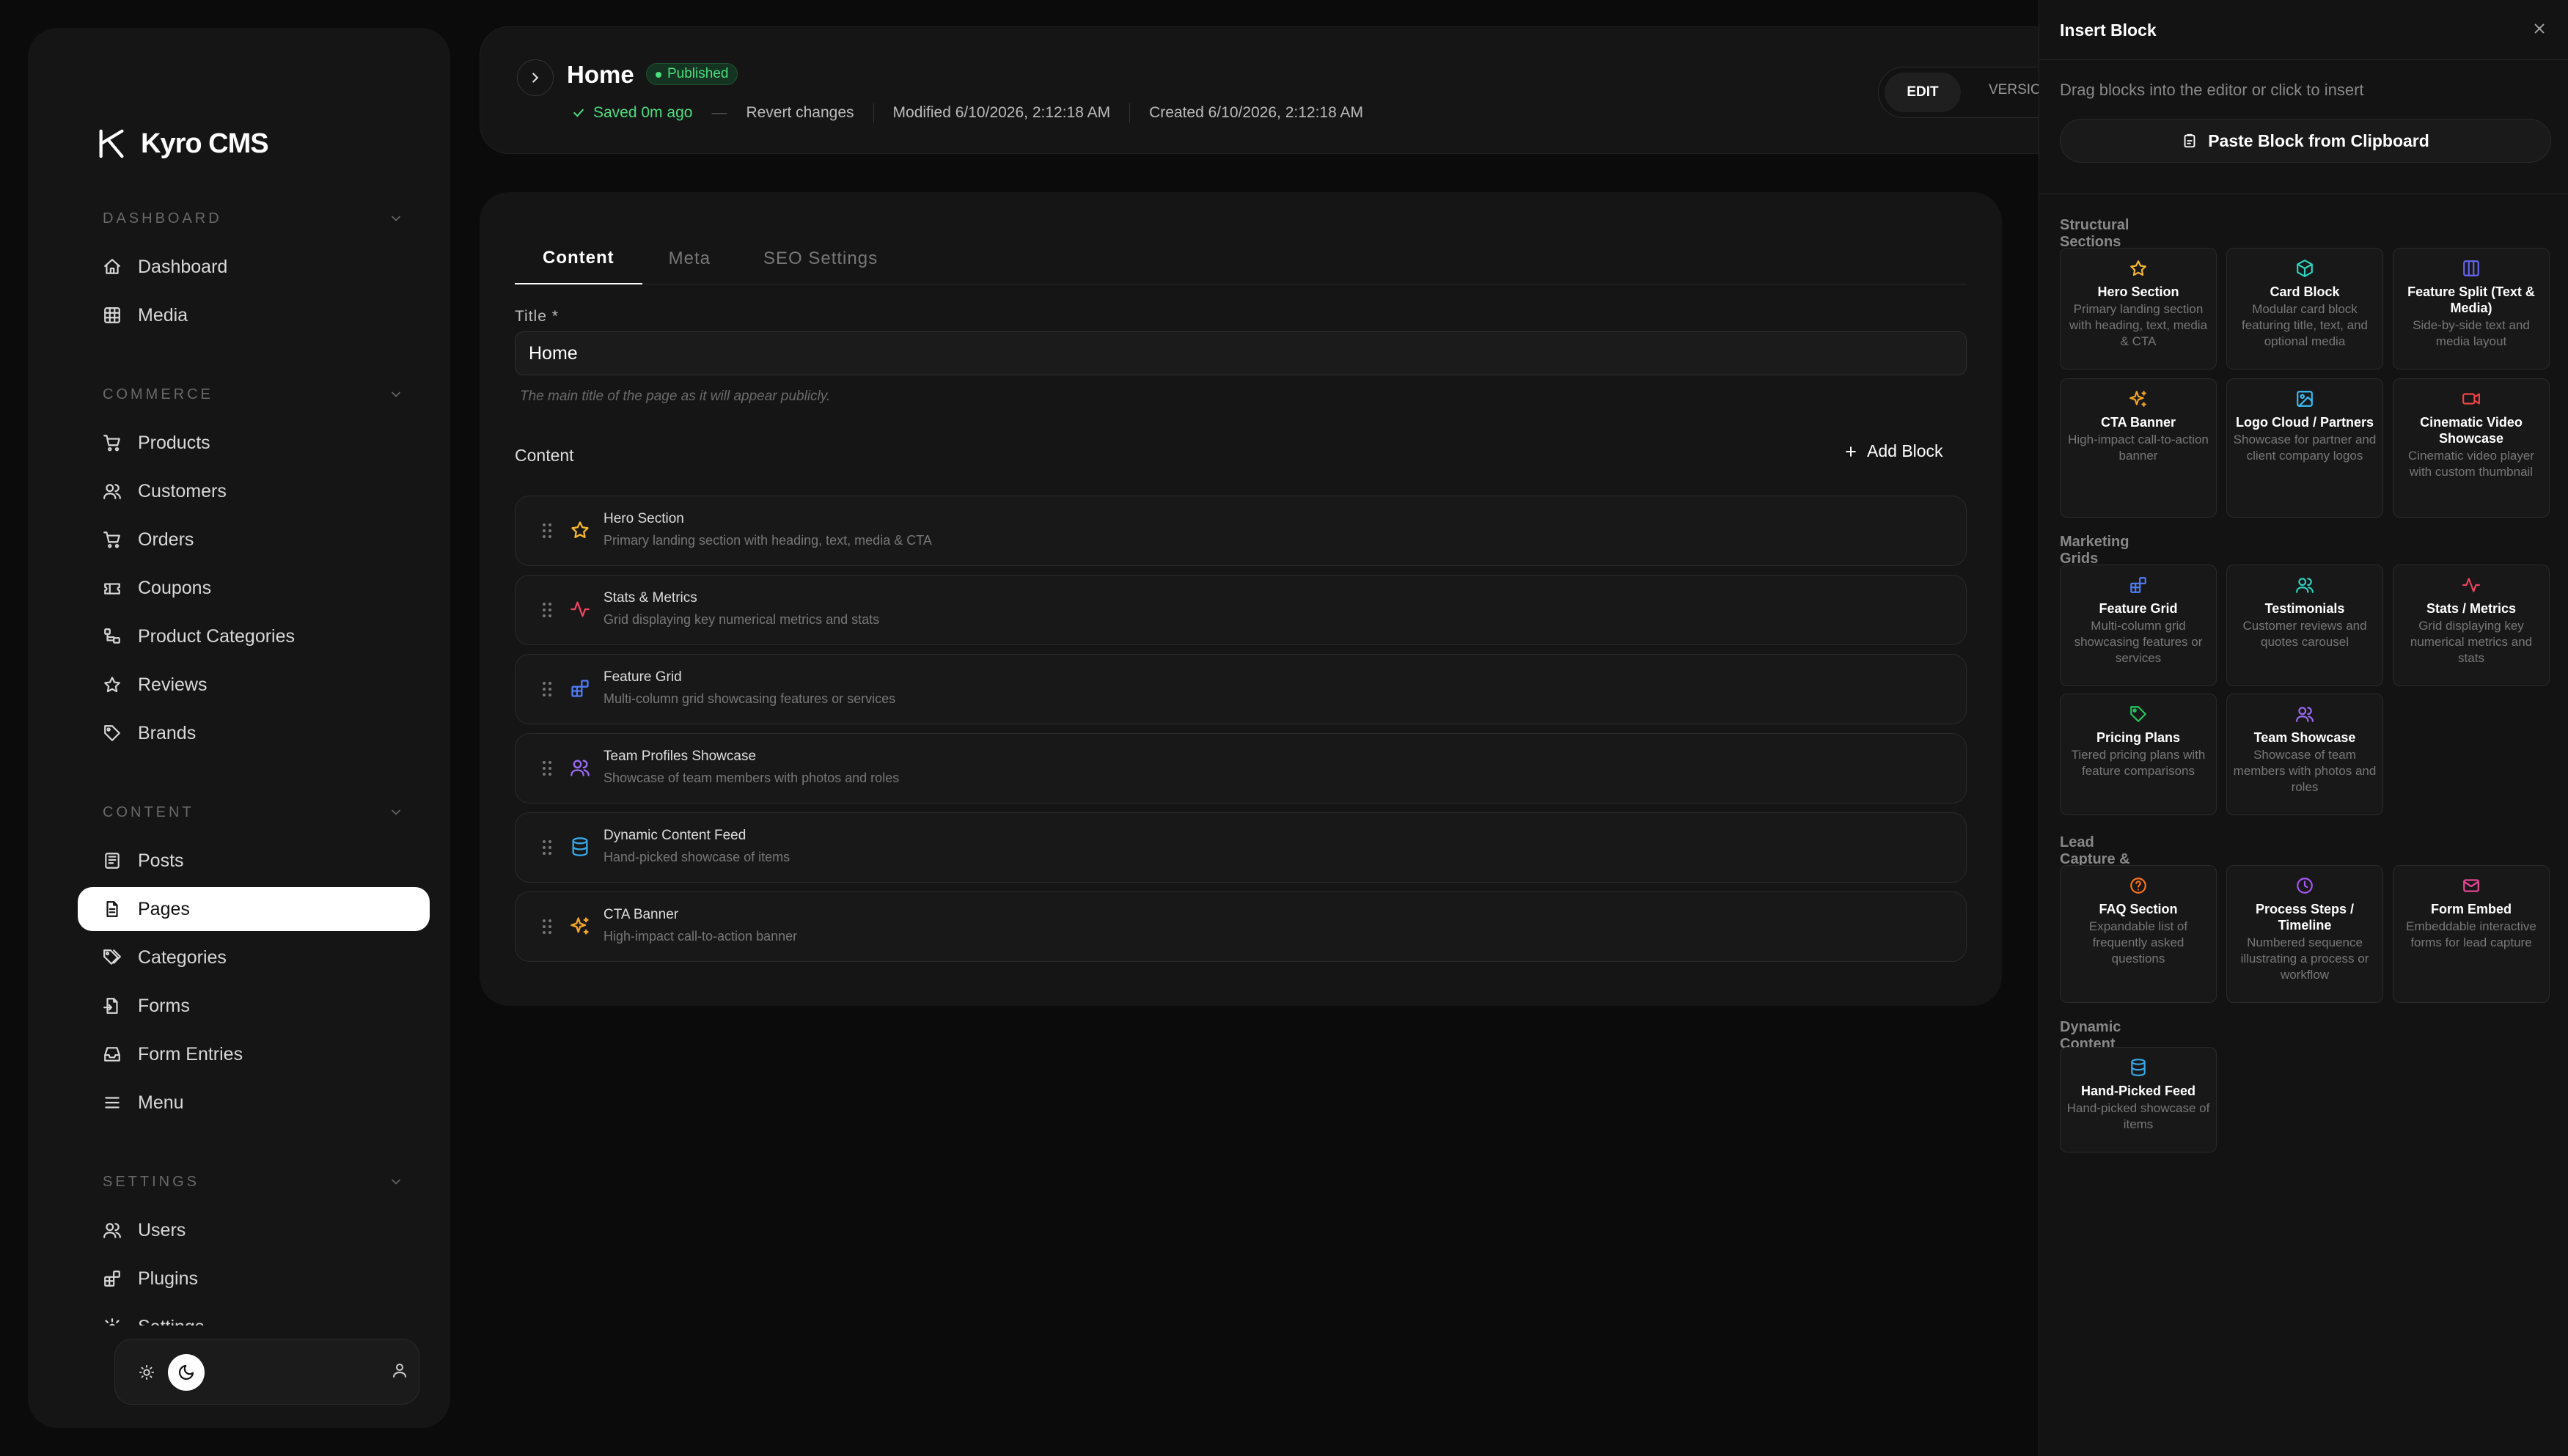  Describe the element at coordinates (800, 113) in the screenshot. I see `revert-changes-link: Revert changes` at that location.